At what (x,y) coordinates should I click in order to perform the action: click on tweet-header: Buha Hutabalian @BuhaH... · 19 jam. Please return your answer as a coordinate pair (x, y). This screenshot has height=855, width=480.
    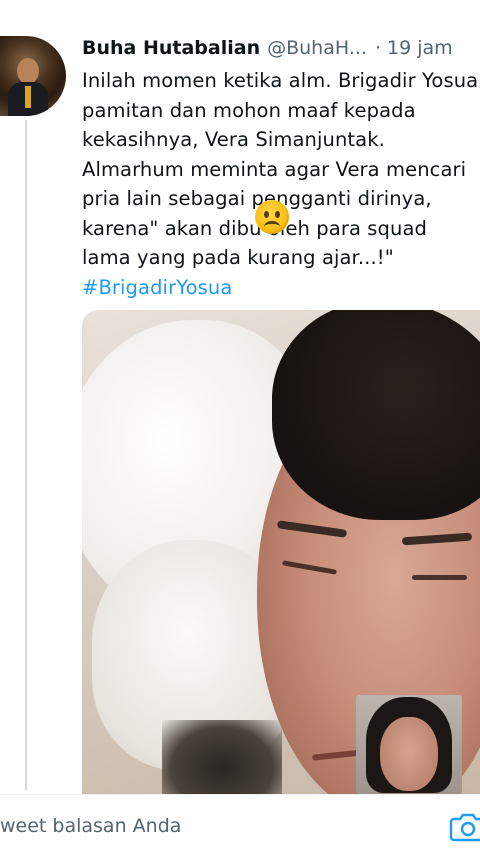
    Looking at the image, I should click on (278, 48).